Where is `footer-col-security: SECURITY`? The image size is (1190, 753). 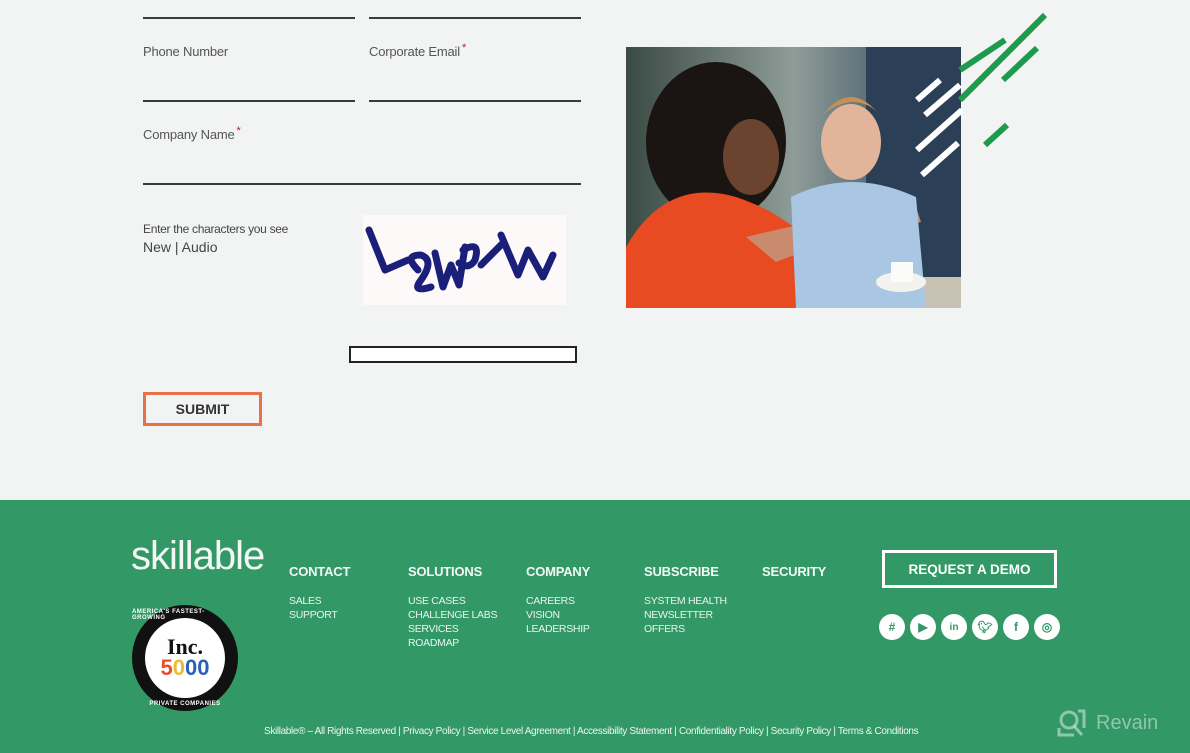 footer-col-security: SECURITY is located at coordinates (794, 579).